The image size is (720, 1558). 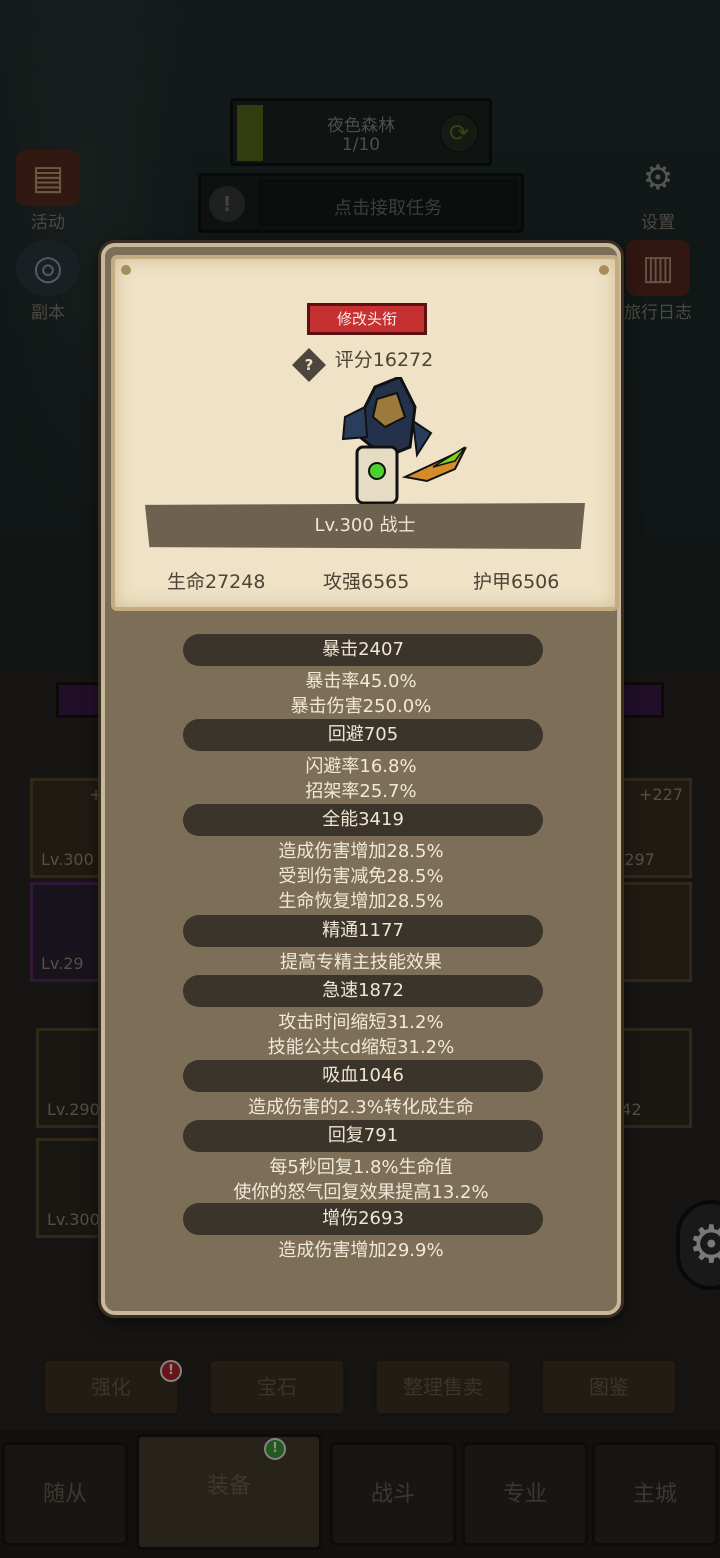 What do you see at coordinates (361, 1167) in the screenshot?
I see `stat-detail: 每5秒回复1.8%生命值` at bounding box center [361, 1167].